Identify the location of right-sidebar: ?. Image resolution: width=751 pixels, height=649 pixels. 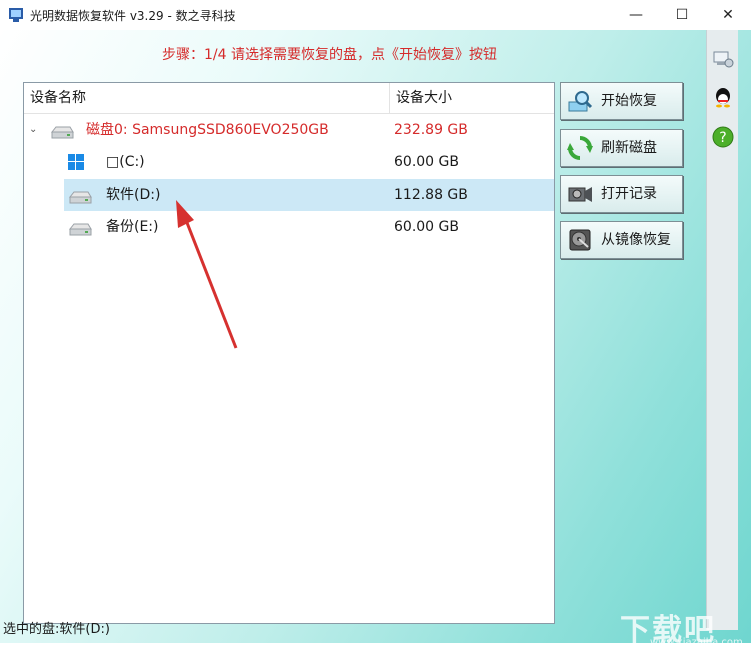
(722, 330).